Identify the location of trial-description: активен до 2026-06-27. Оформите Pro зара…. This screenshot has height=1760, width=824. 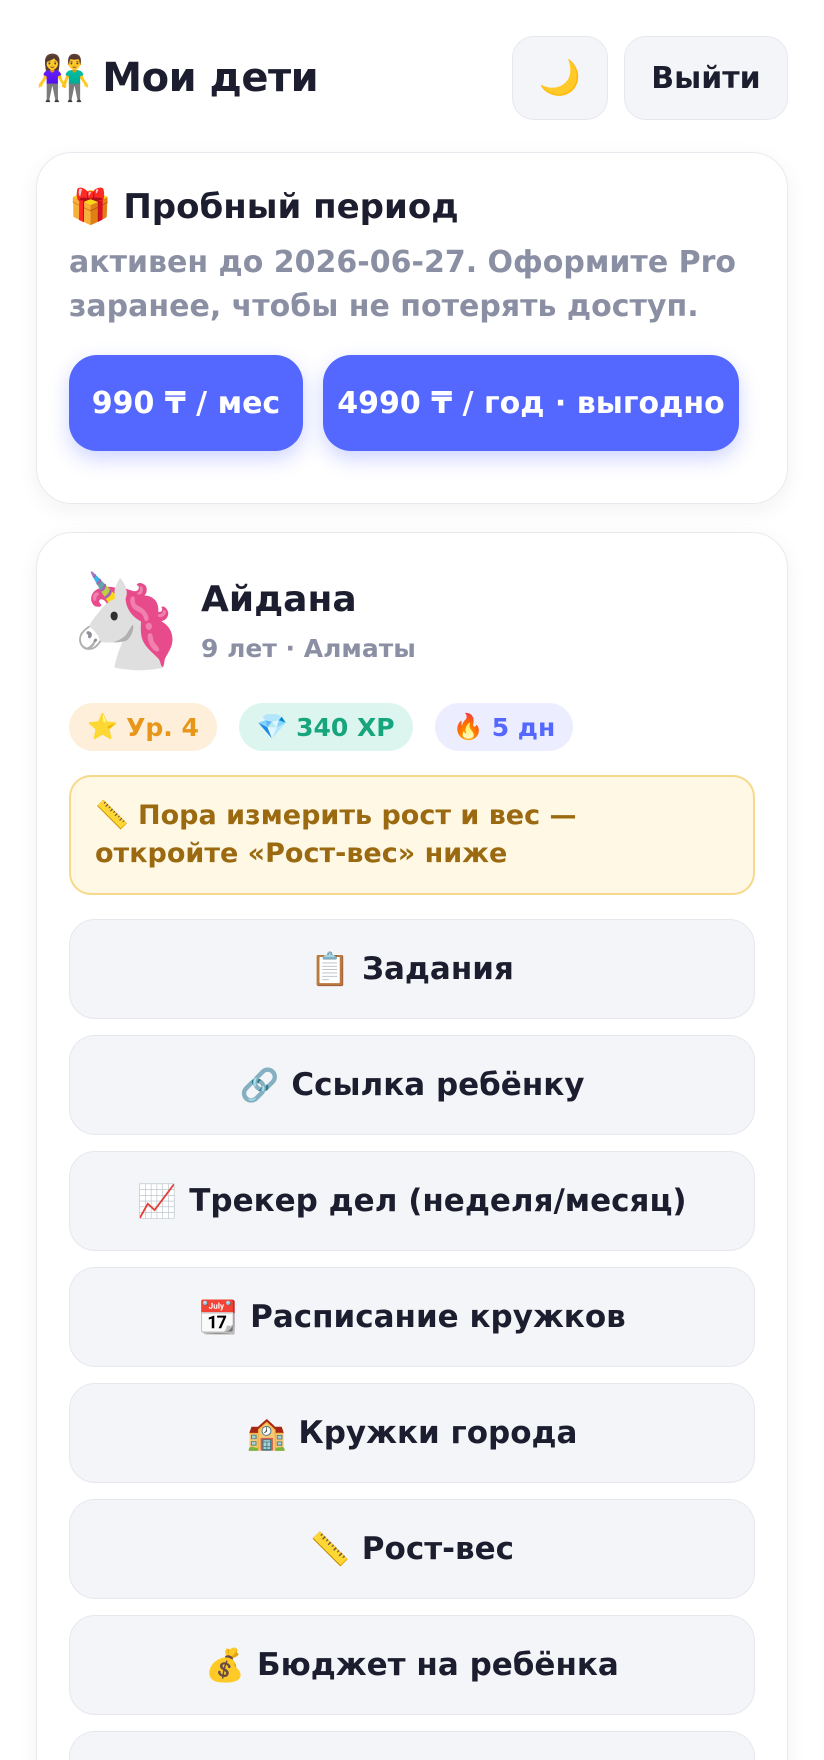
(403, 284).